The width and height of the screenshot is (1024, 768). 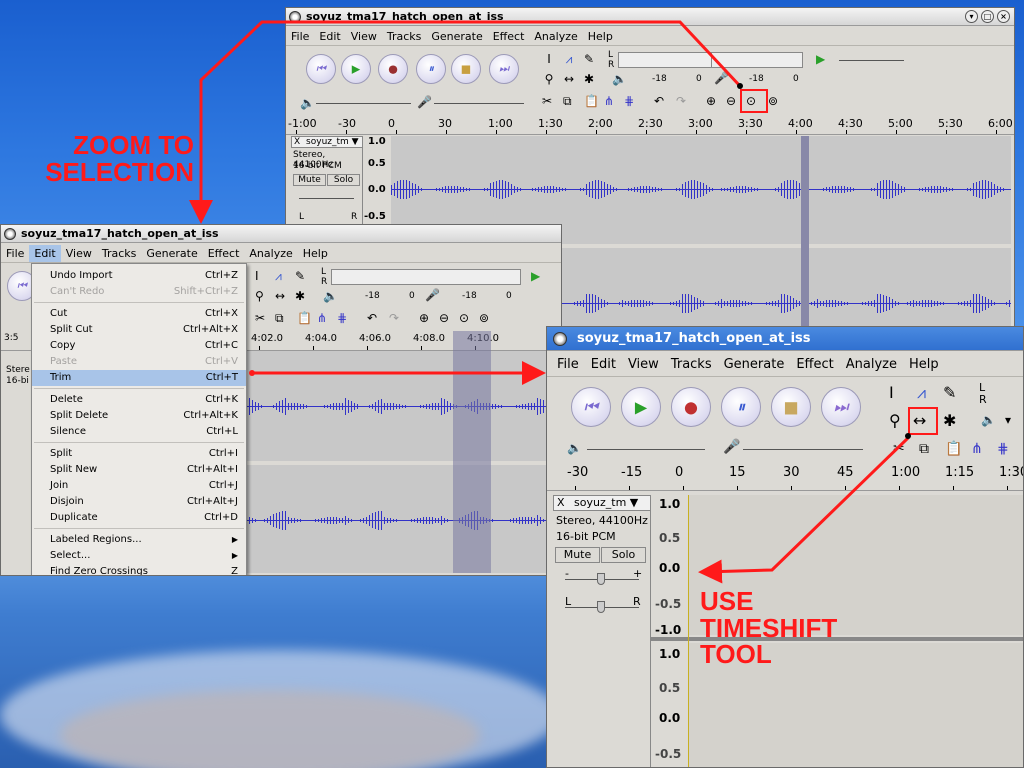 I want to click on menu-item-labeled-regions: Labeled Regions... ▶, so click(x=139, y=540).